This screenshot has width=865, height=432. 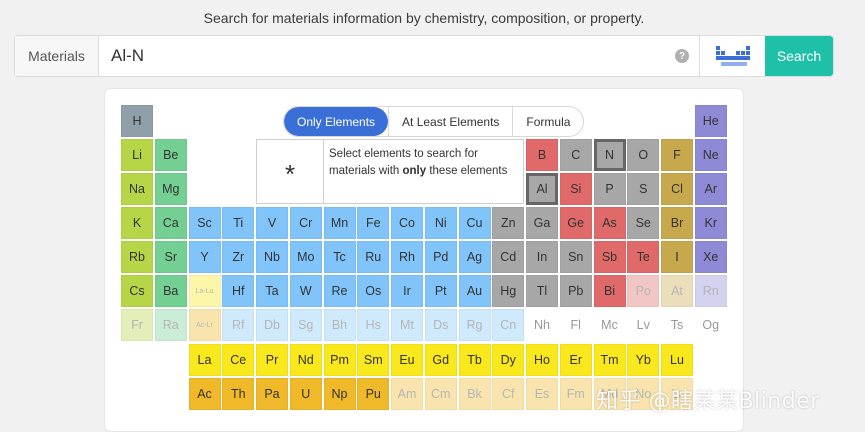 I want to click on element-au: Au, so click(x=474, y=291).